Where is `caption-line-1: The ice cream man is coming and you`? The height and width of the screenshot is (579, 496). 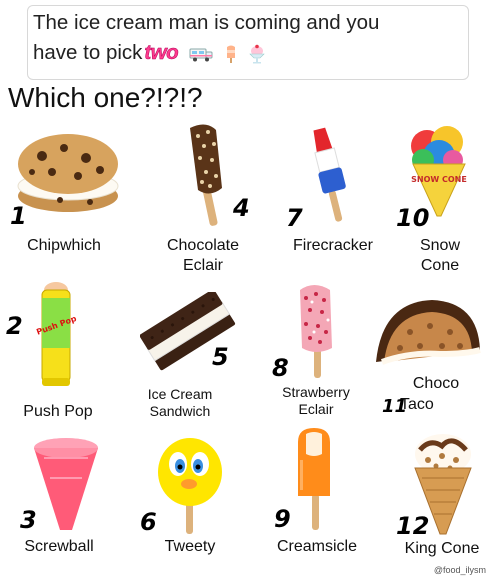
caption-line-1: The ice cream man is coming and you is located at coordinates (206, 22).